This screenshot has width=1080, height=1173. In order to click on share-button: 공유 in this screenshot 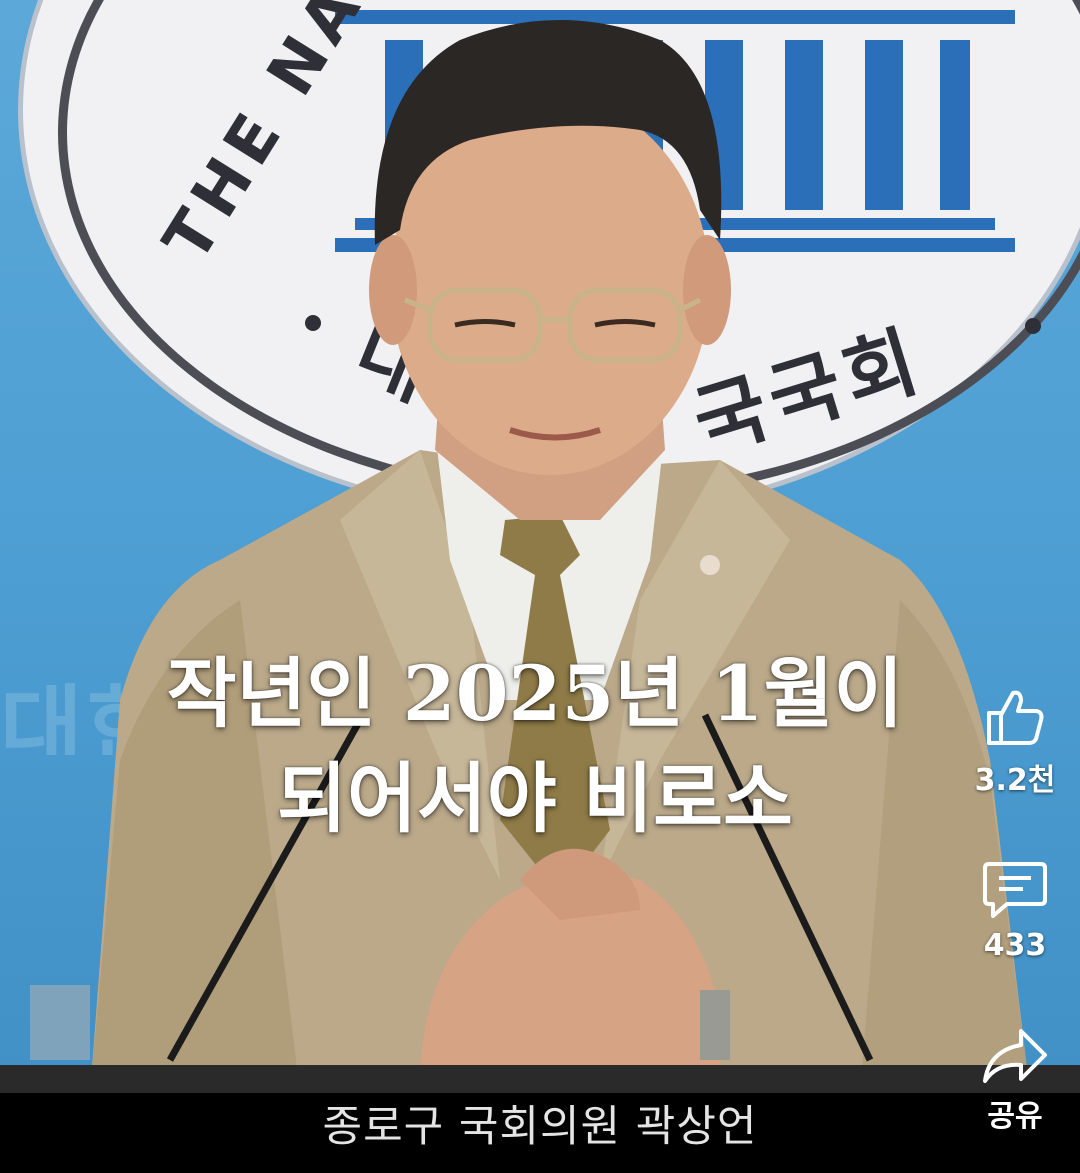, I will do `click(1015, 1081)`.